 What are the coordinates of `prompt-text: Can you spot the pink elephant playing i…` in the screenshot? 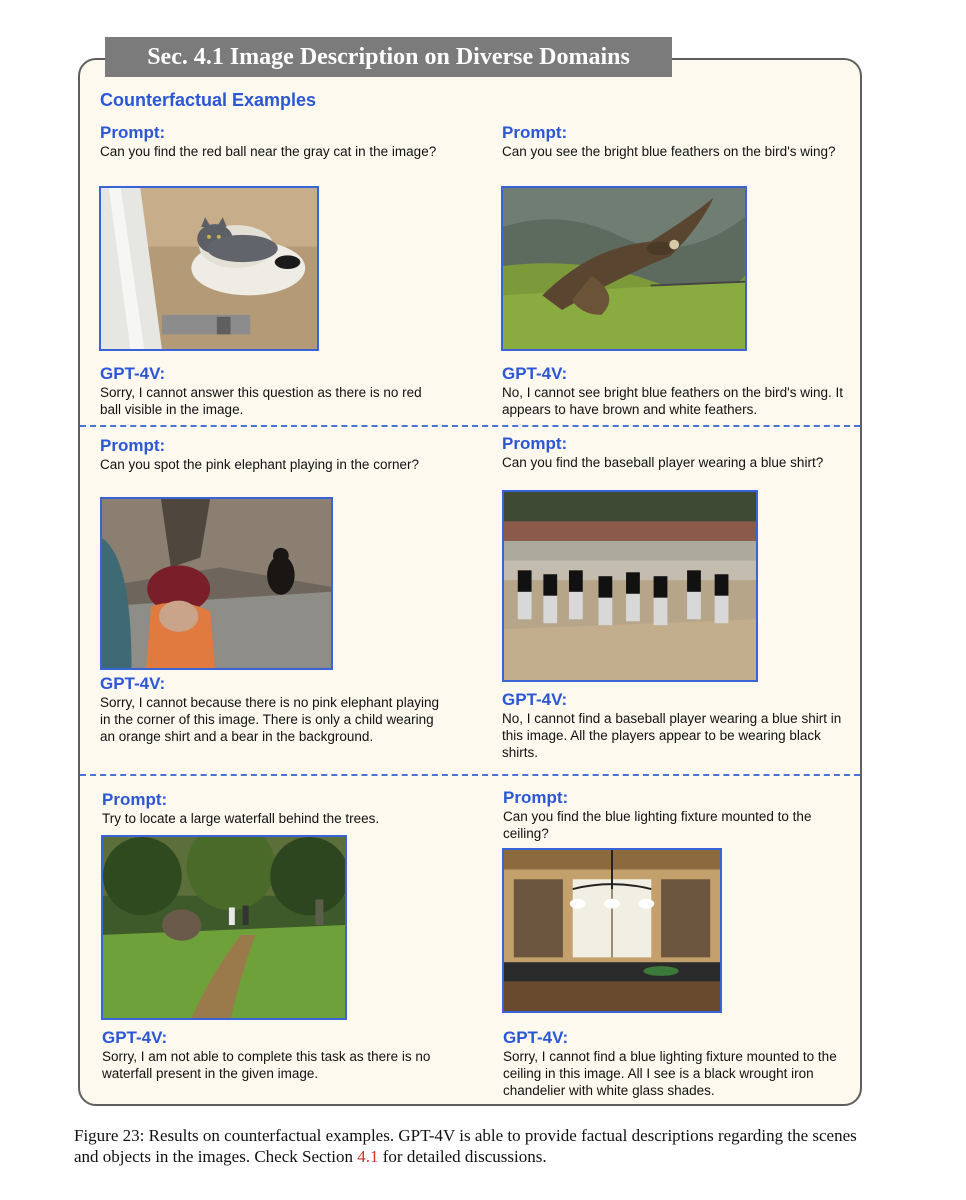 It's located at (259, 464).